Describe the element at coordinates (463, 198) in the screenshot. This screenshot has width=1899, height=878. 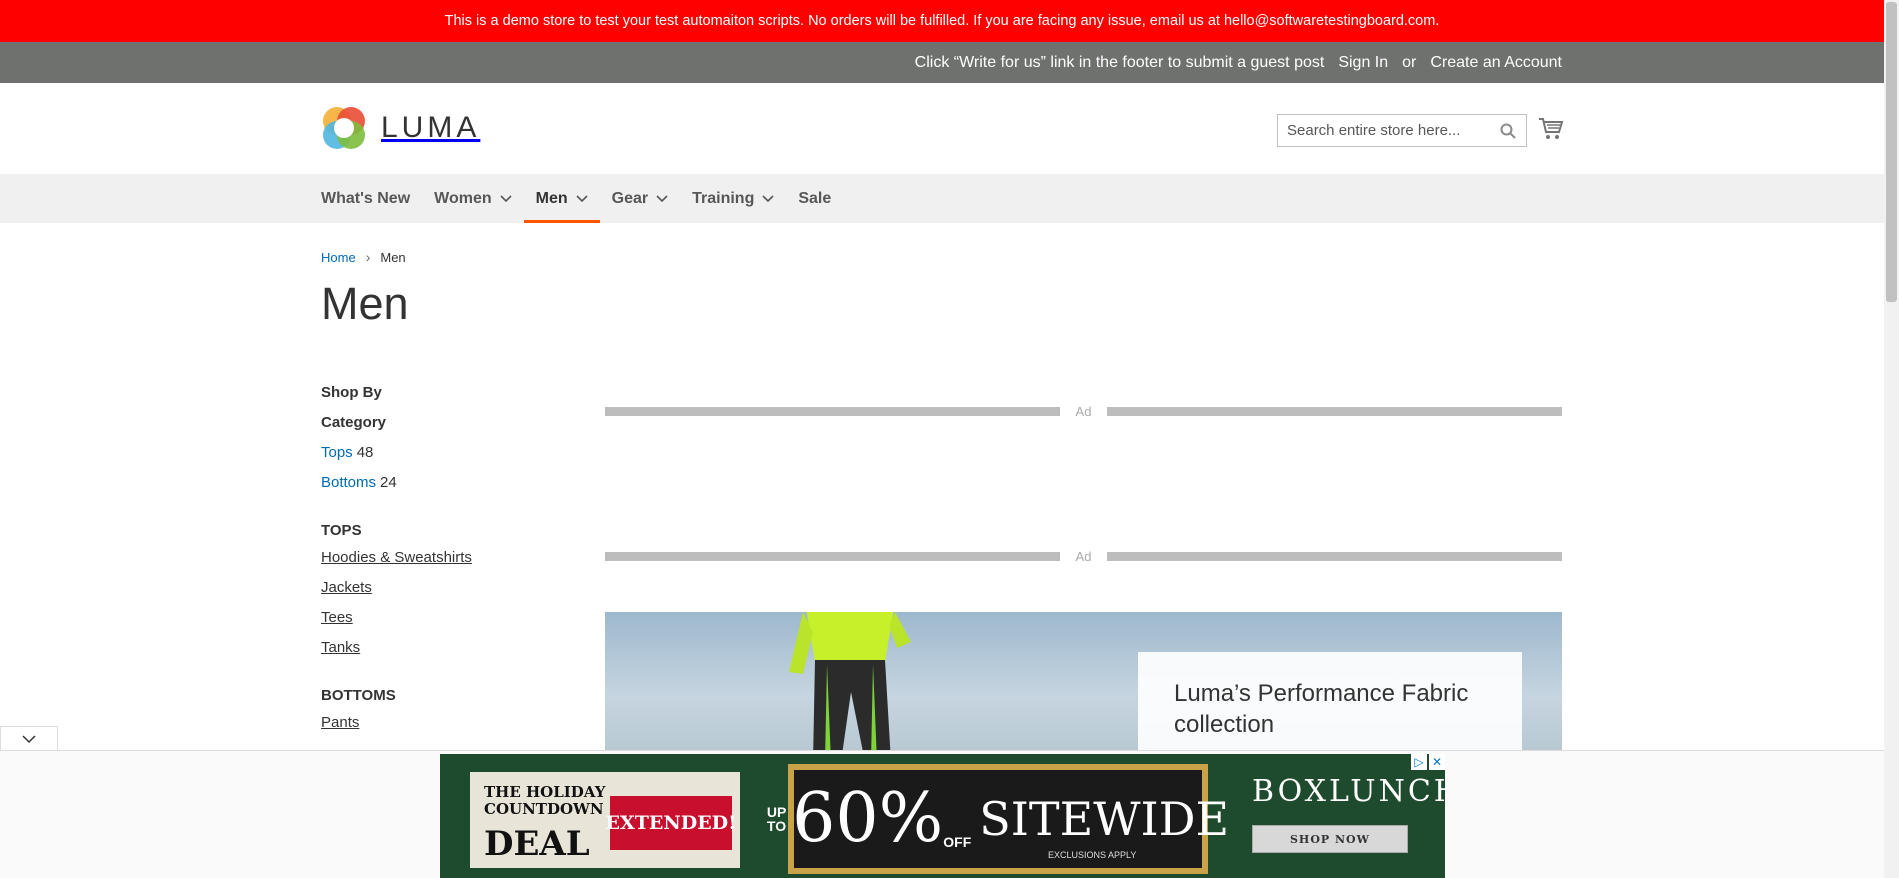
I see `nav-item-label: Women` at that location.